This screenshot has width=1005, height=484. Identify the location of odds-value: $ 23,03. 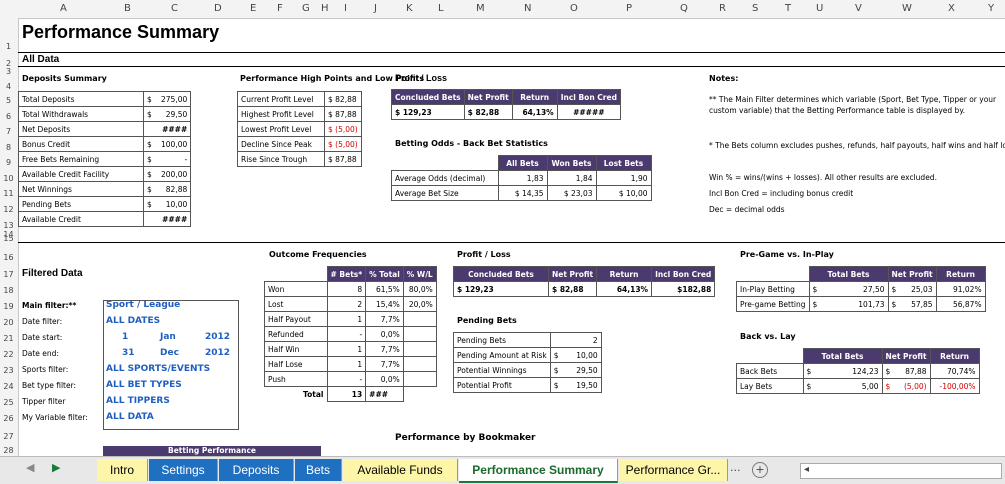
(571, 193).